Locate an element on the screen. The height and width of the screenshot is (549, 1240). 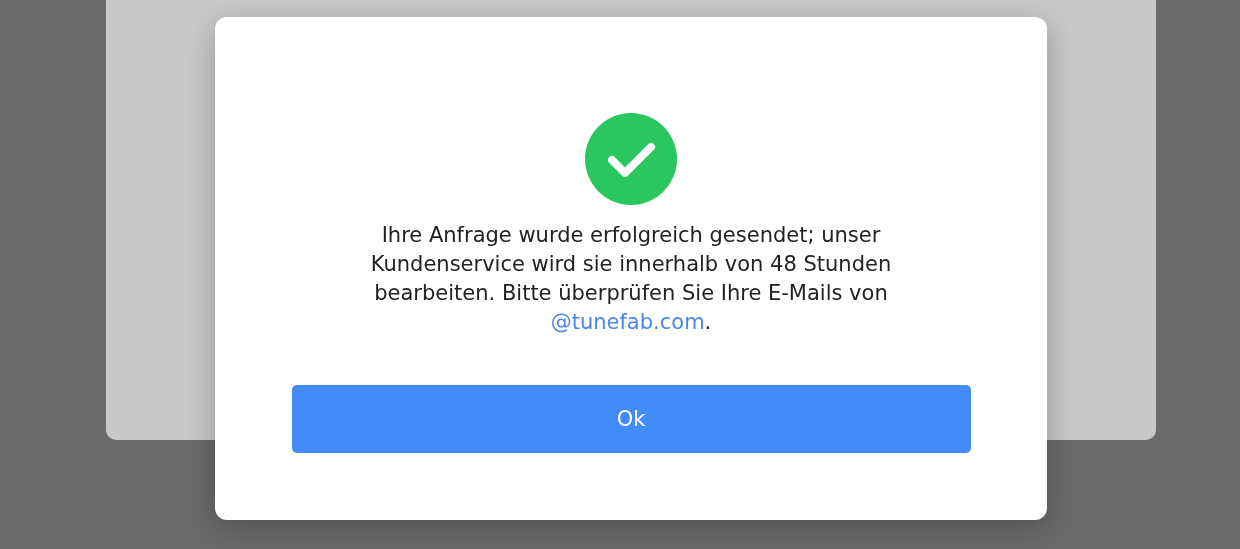
ok-button: Ok is located at coordinates (631, 419).